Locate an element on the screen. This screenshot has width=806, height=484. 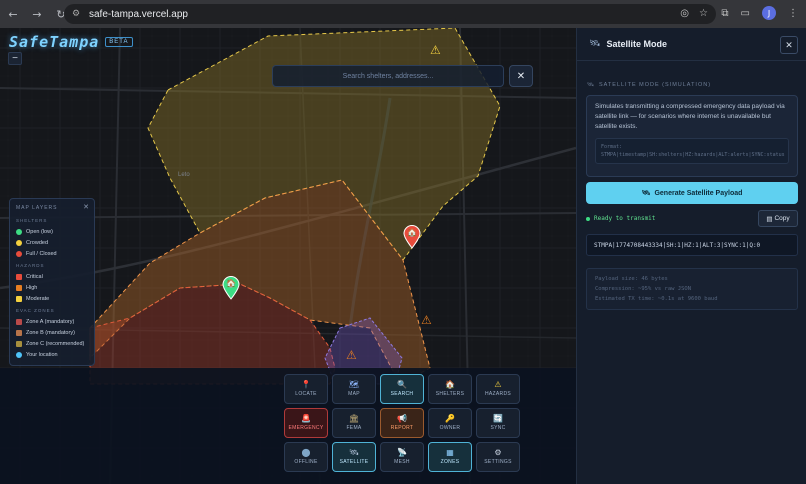
shelter-pin-open: 🏠 is located at coordinates (231, 288).